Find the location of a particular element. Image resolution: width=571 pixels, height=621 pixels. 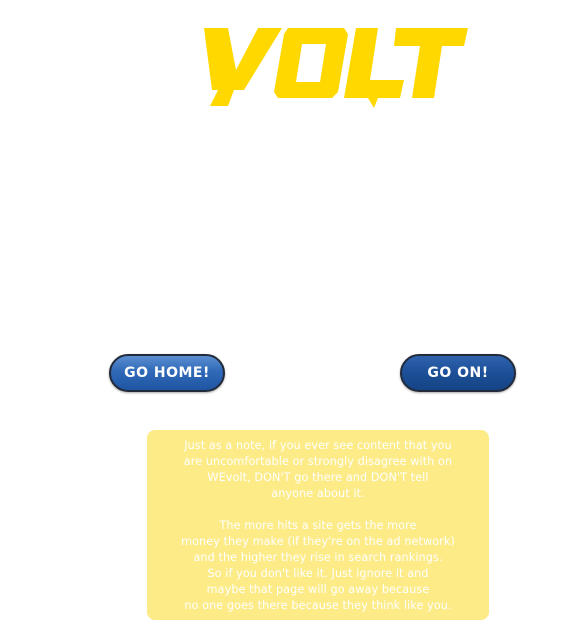

note-line: The more hits a site gets the more is located at coordinates (318, 525).